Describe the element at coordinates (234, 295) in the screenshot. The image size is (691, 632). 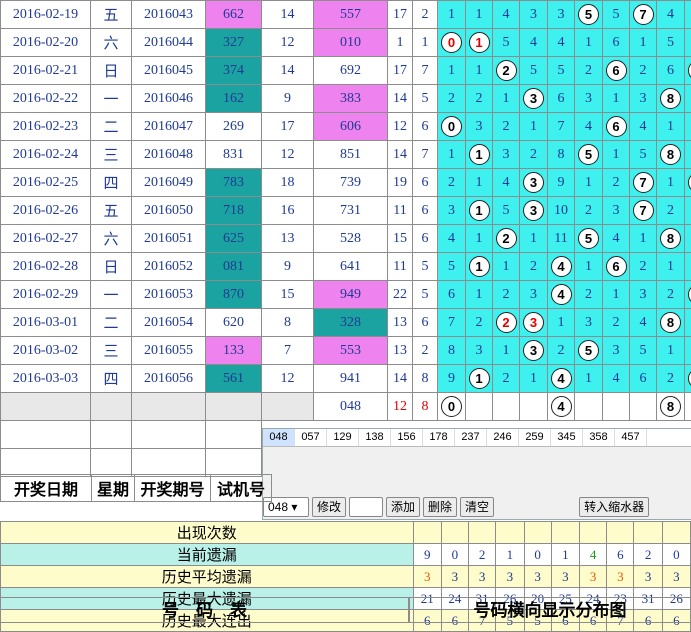
I see `draw-number: 870` at that location.